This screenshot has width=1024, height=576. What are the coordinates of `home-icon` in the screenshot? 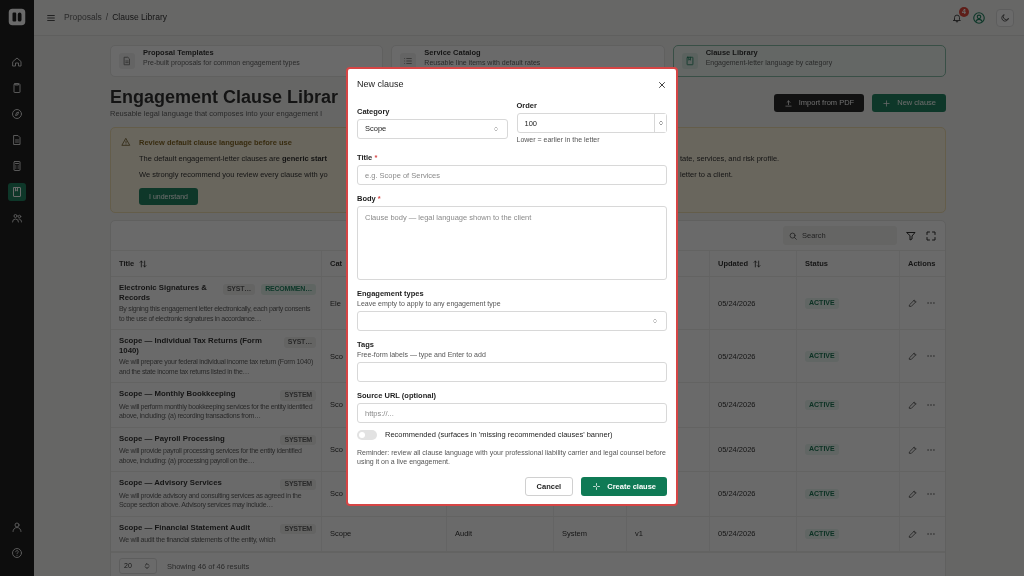 It's located at (17, 62).